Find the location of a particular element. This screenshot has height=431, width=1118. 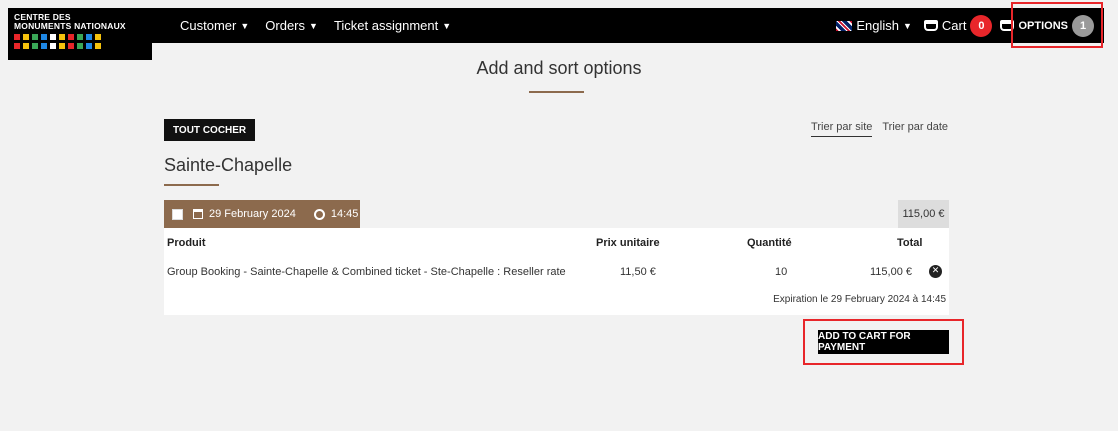

cart-link: Cart 0 is located at coordinates (958, 25).